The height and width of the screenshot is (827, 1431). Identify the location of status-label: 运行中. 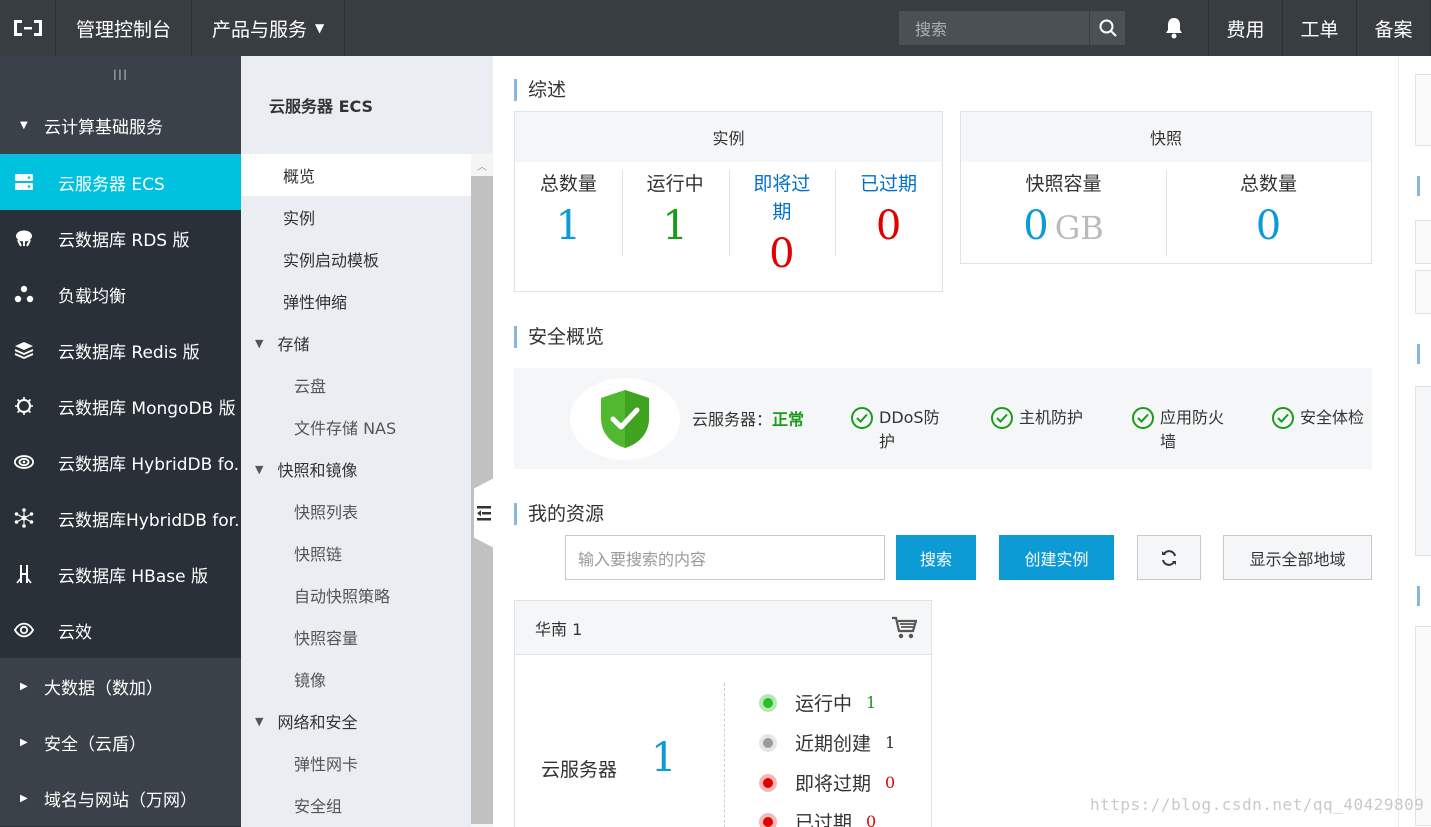
(824, 704).